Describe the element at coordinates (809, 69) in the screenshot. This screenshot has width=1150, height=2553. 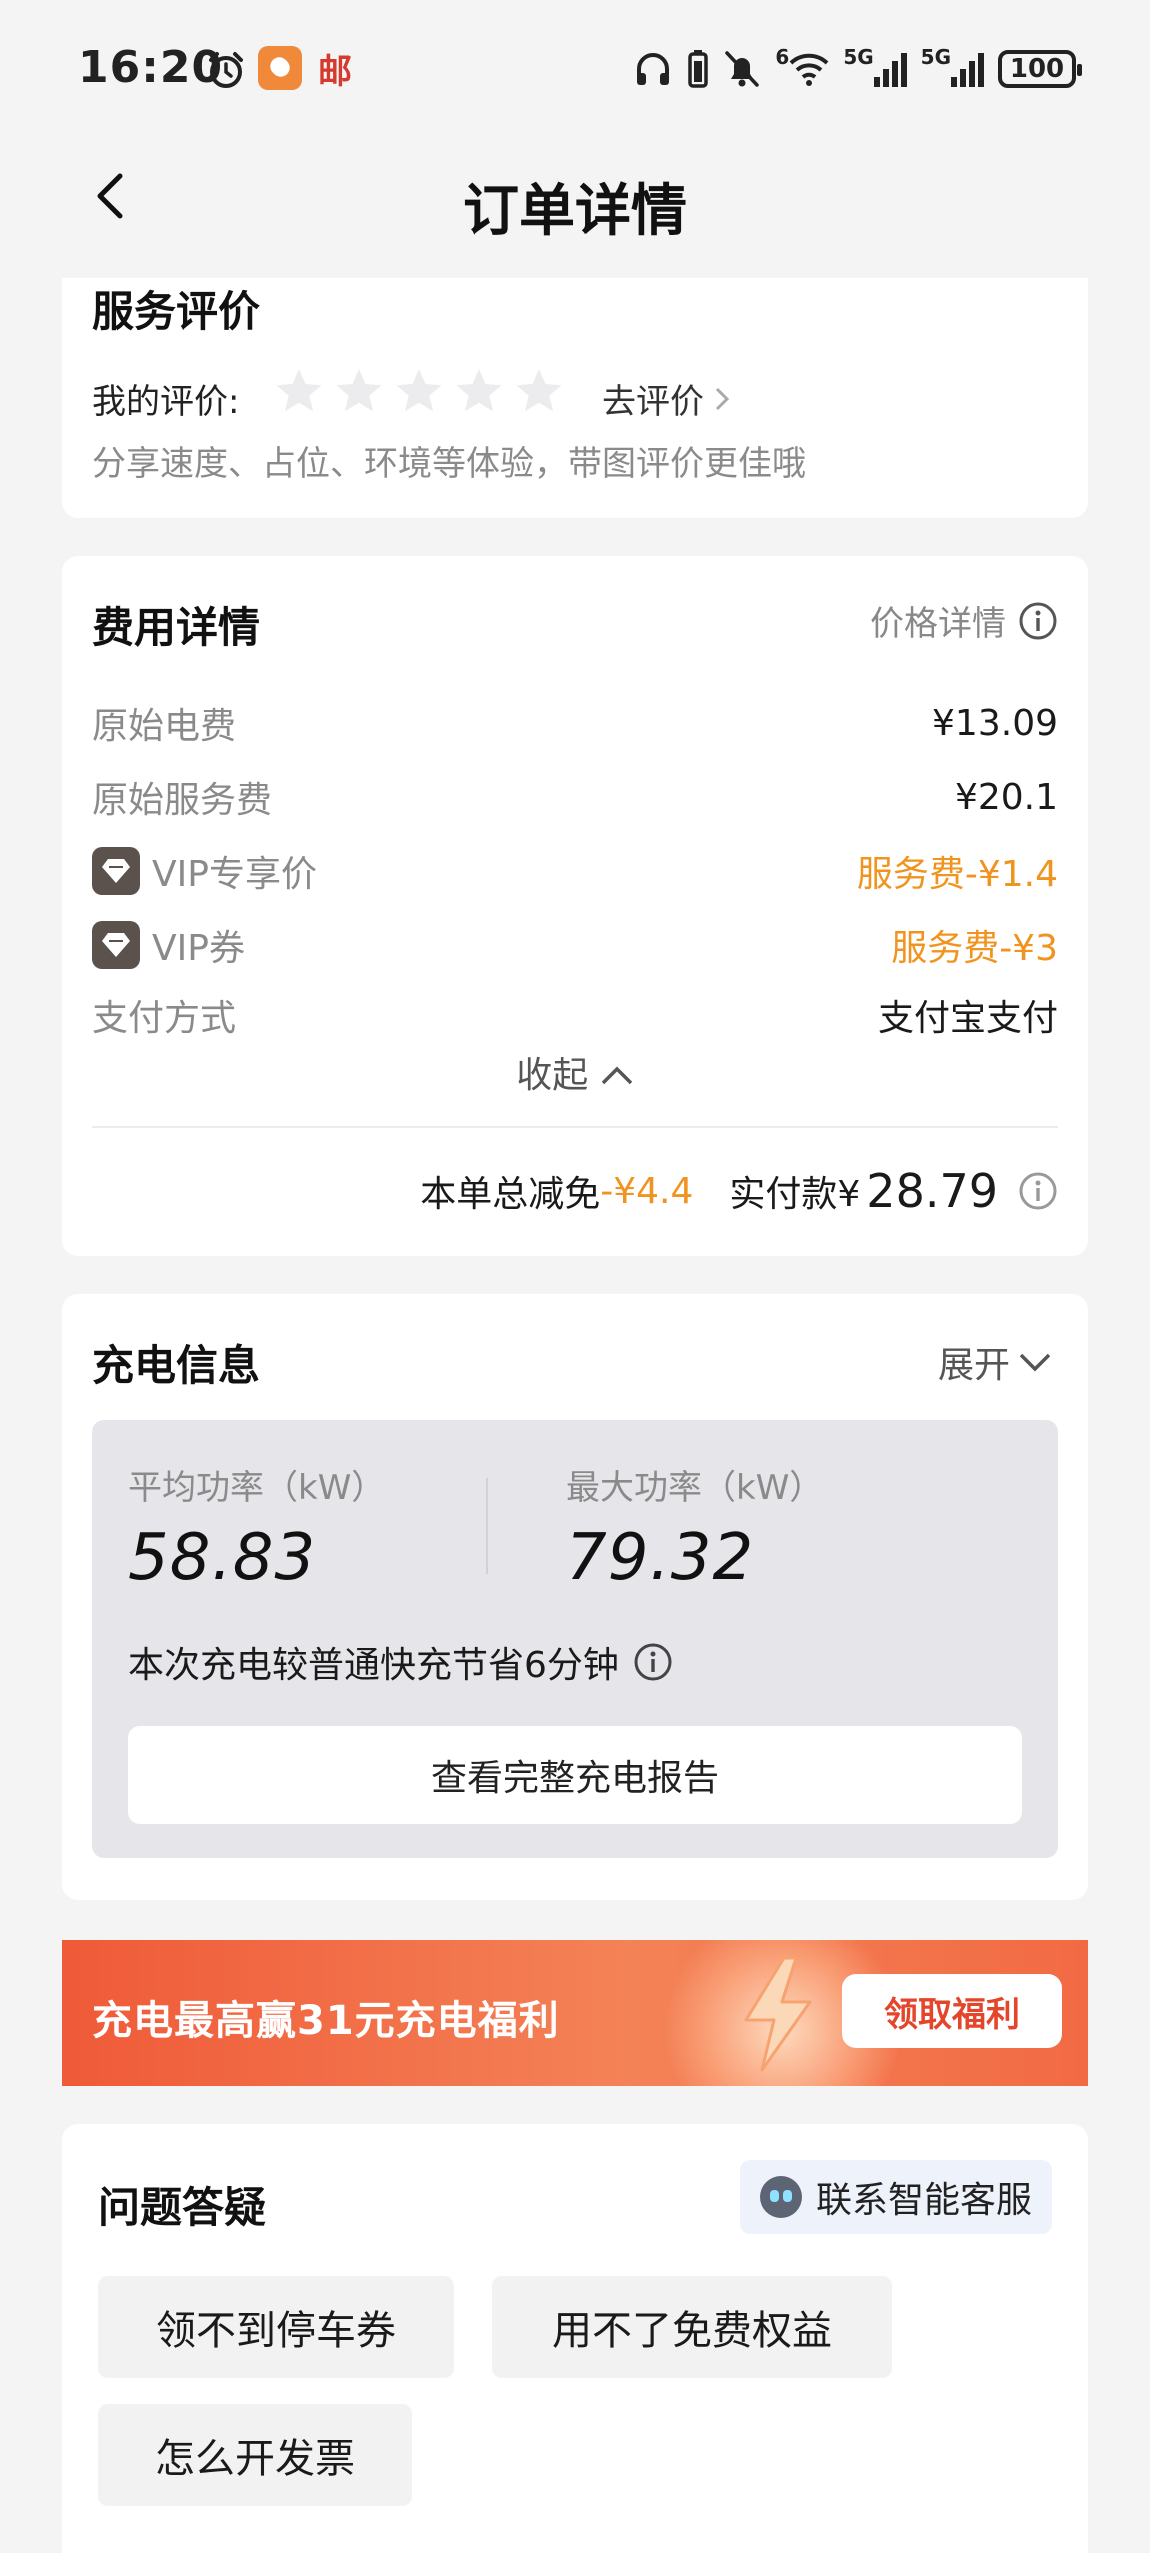
I see `wifi-icon` at that location.